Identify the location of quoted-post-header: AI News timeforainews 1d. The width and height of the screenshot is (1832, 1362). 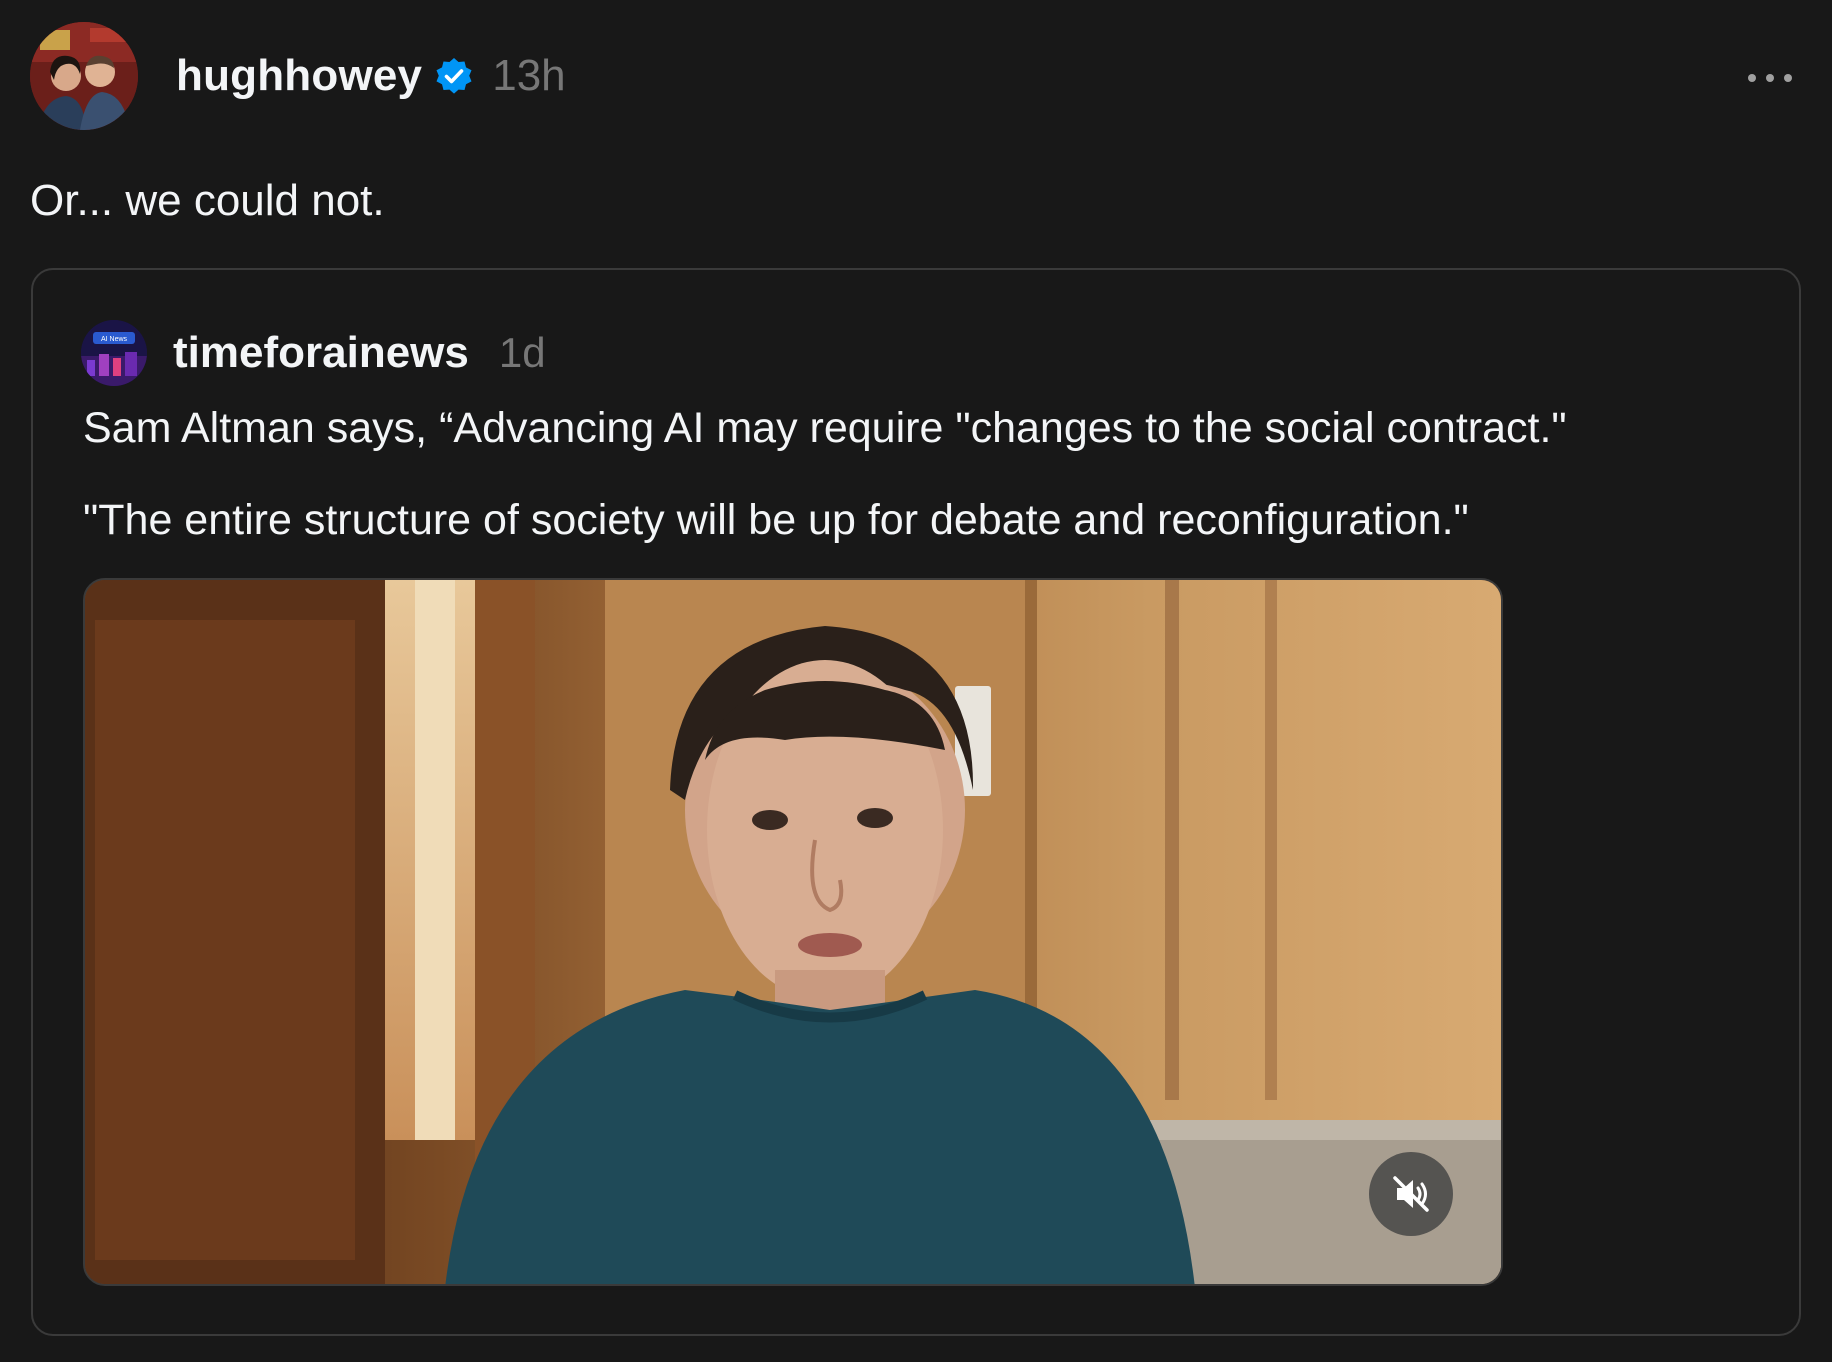
(313, 353).